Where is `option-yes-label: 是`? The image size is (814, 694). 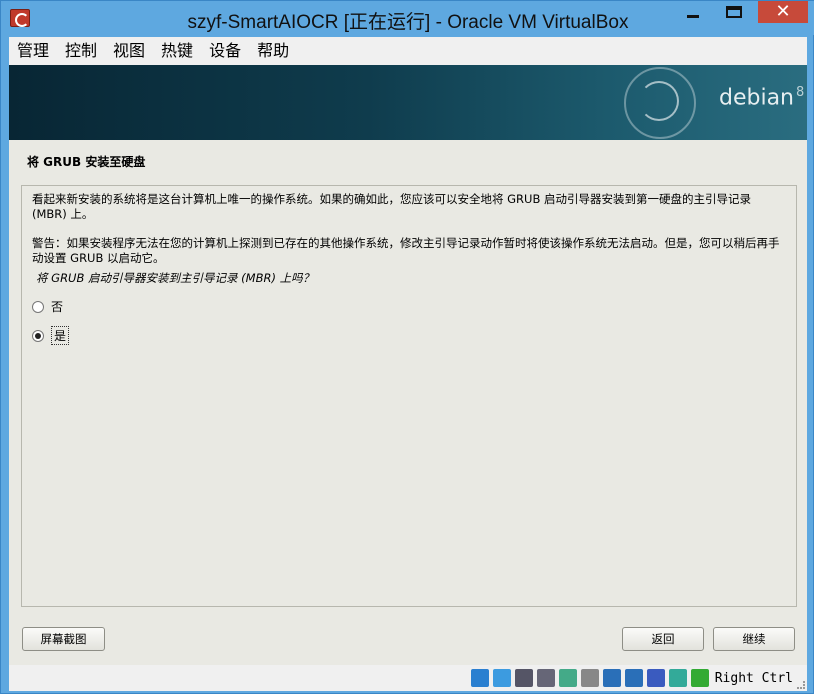
option-yes-label: 是 is located at coordinates (60, 335).